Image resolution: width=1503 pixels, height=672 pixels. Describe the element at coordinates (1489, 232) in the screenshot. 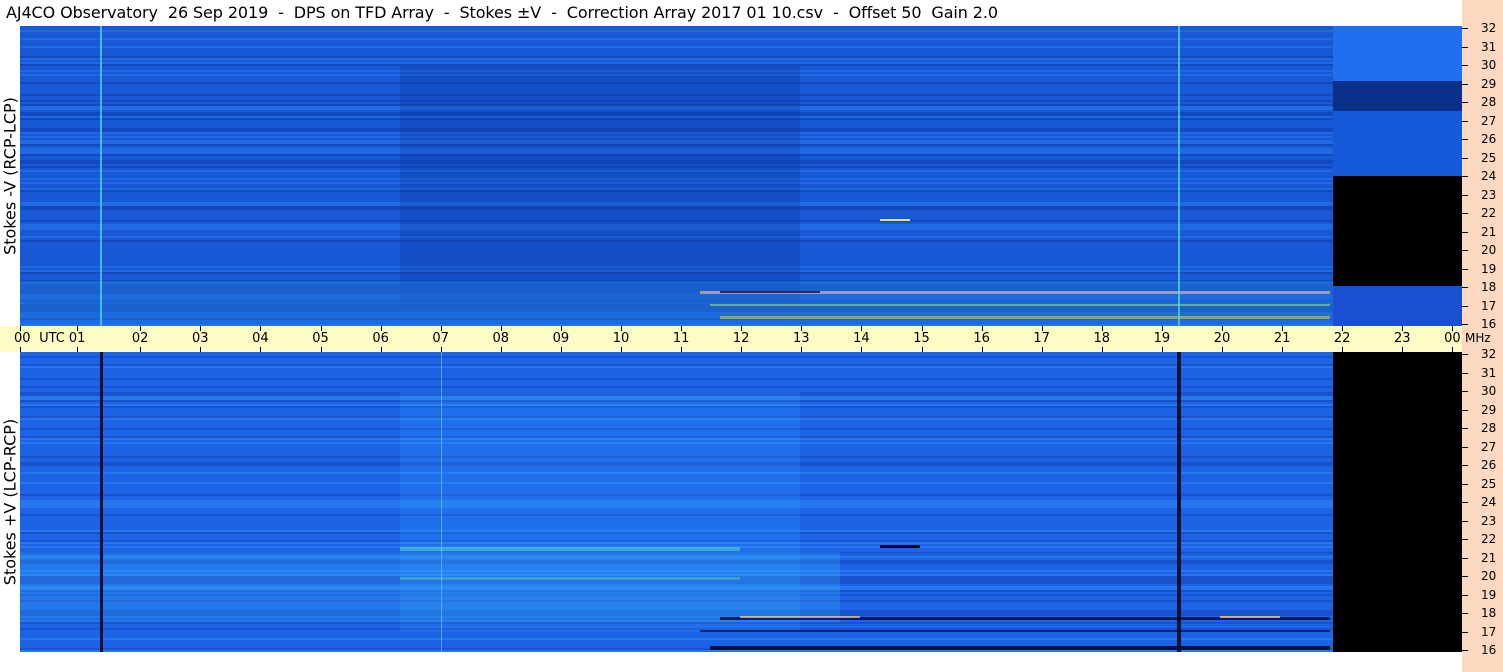

I see `top-freq-label-21: 21` at that location.